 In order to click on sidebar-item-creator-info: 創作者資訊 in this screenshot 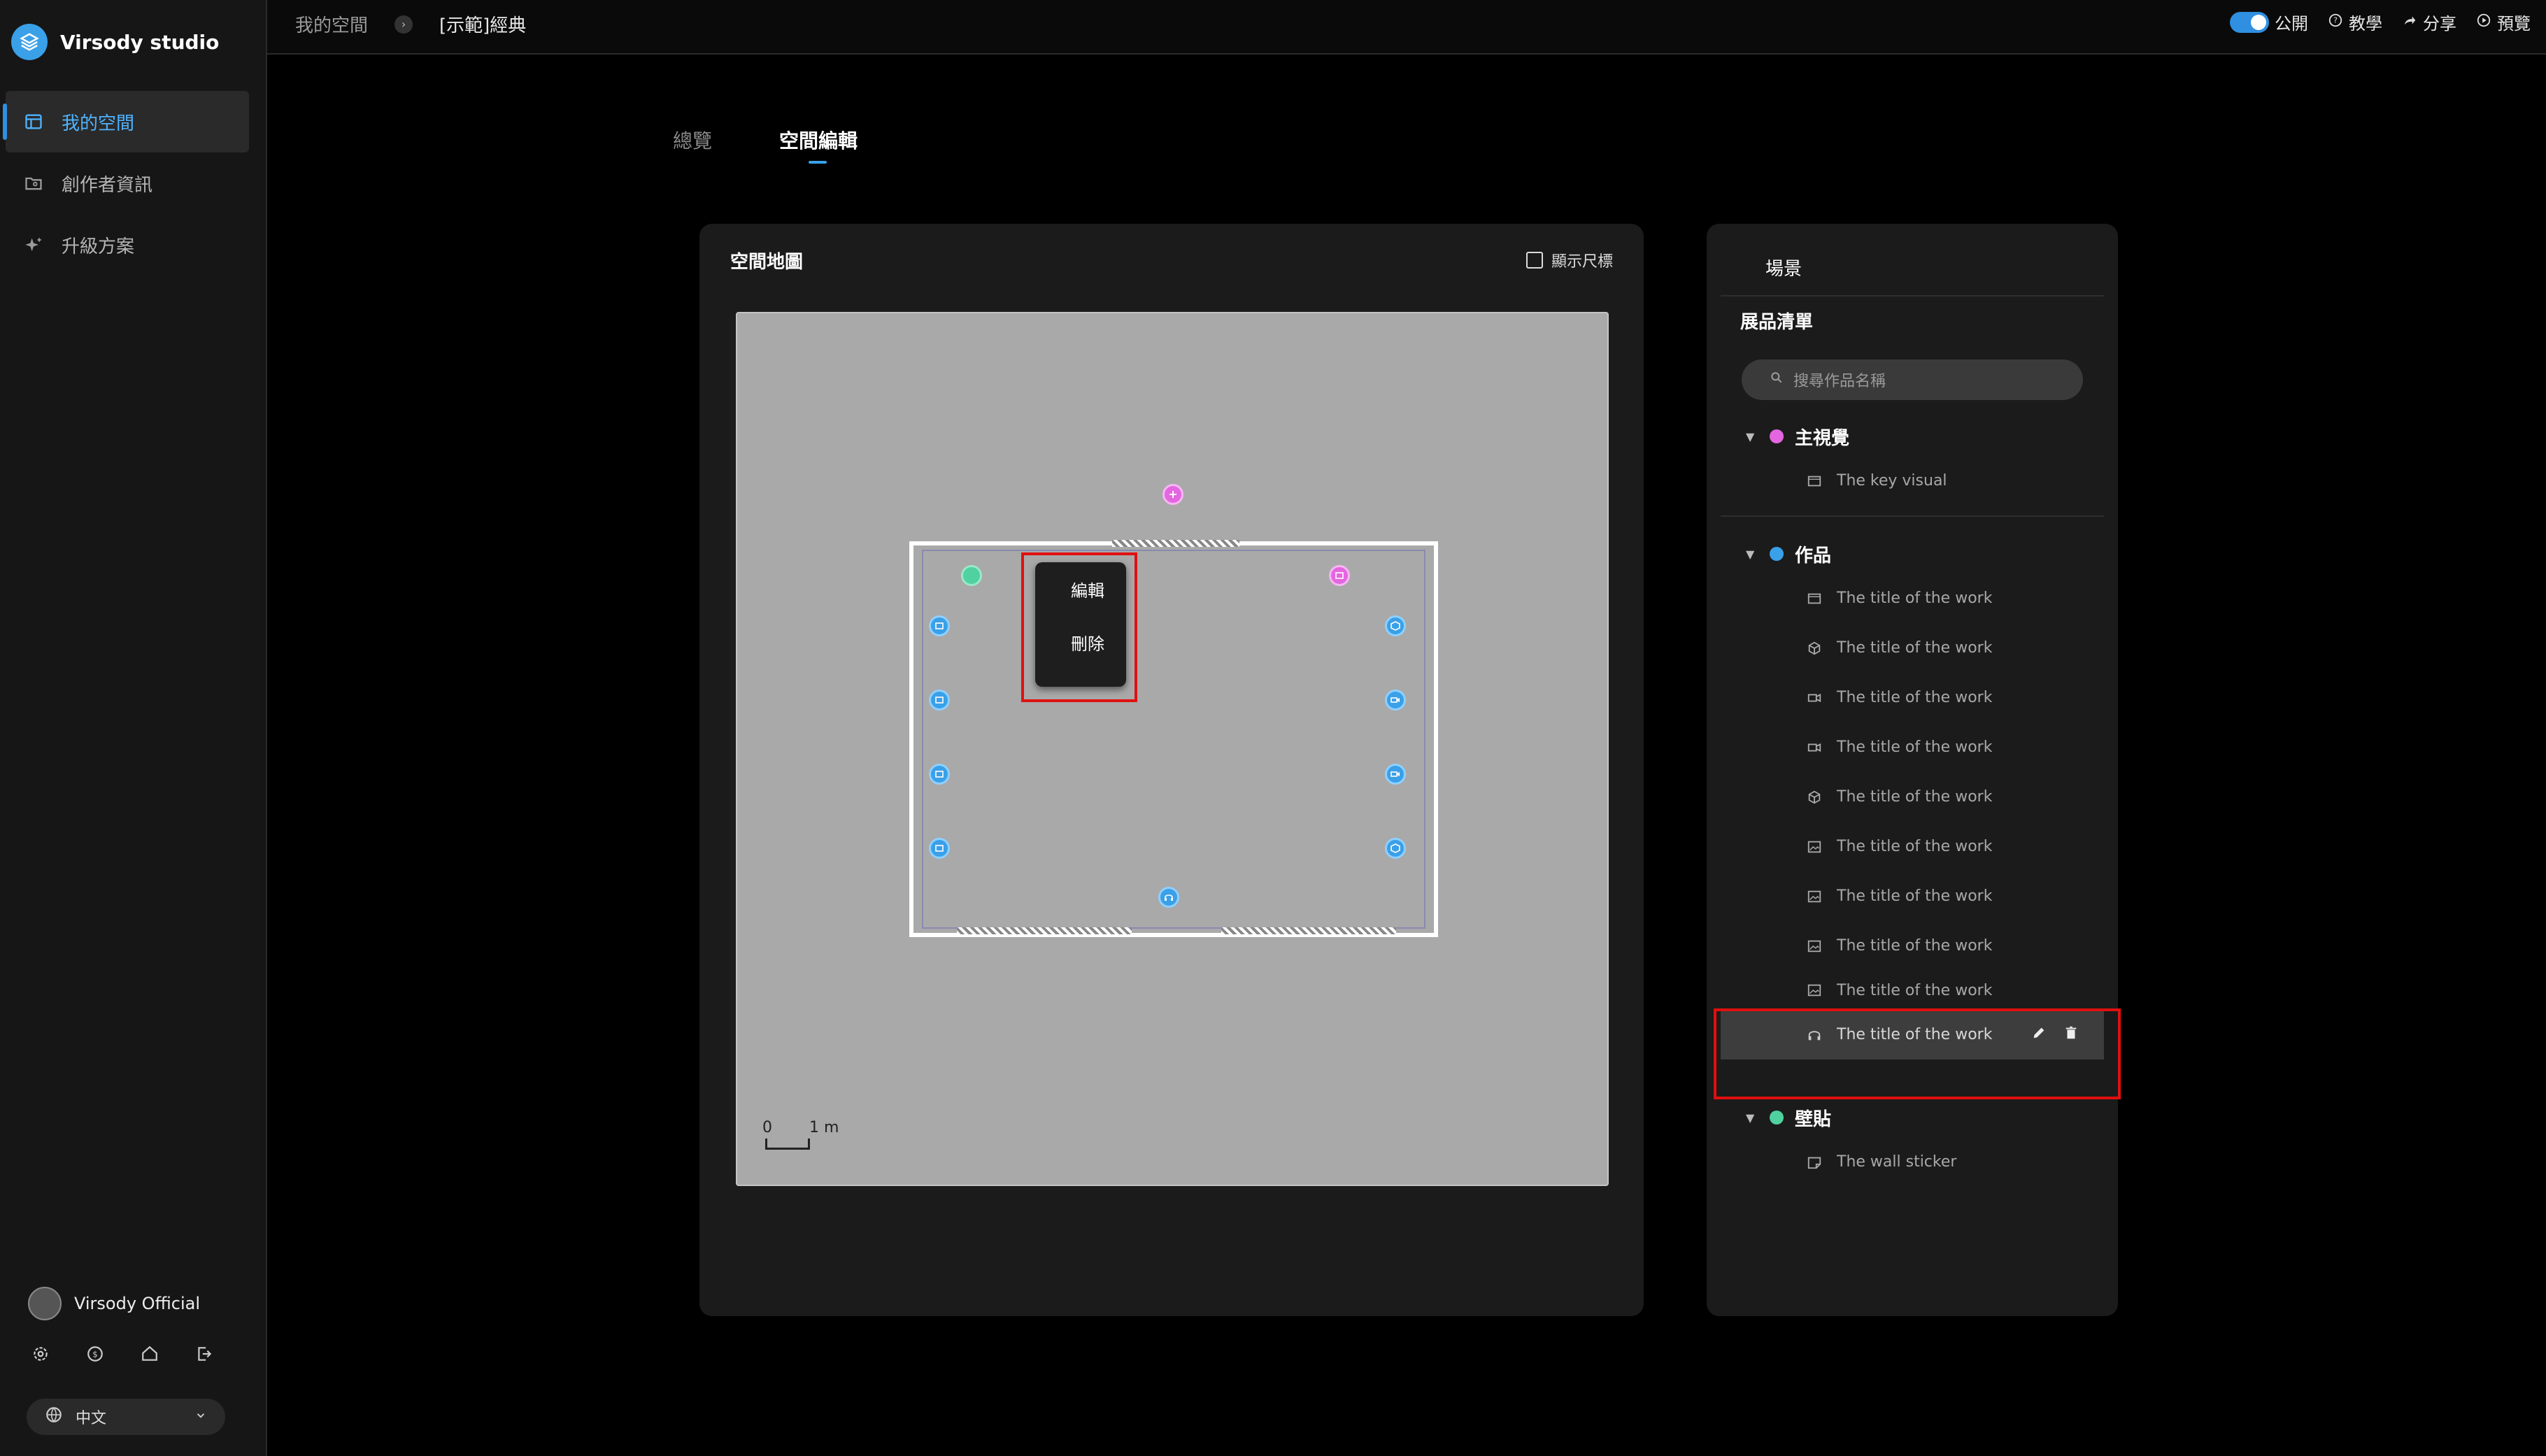, I will do `click(127, 183)`.